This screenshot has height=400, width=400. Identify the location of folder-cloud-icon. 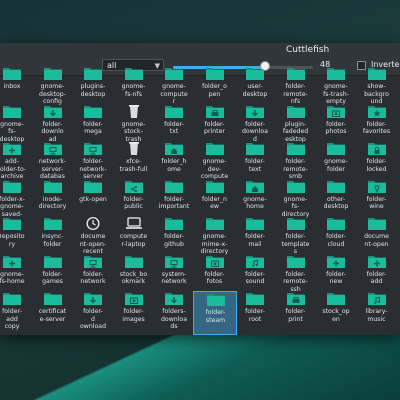
(336, 223).